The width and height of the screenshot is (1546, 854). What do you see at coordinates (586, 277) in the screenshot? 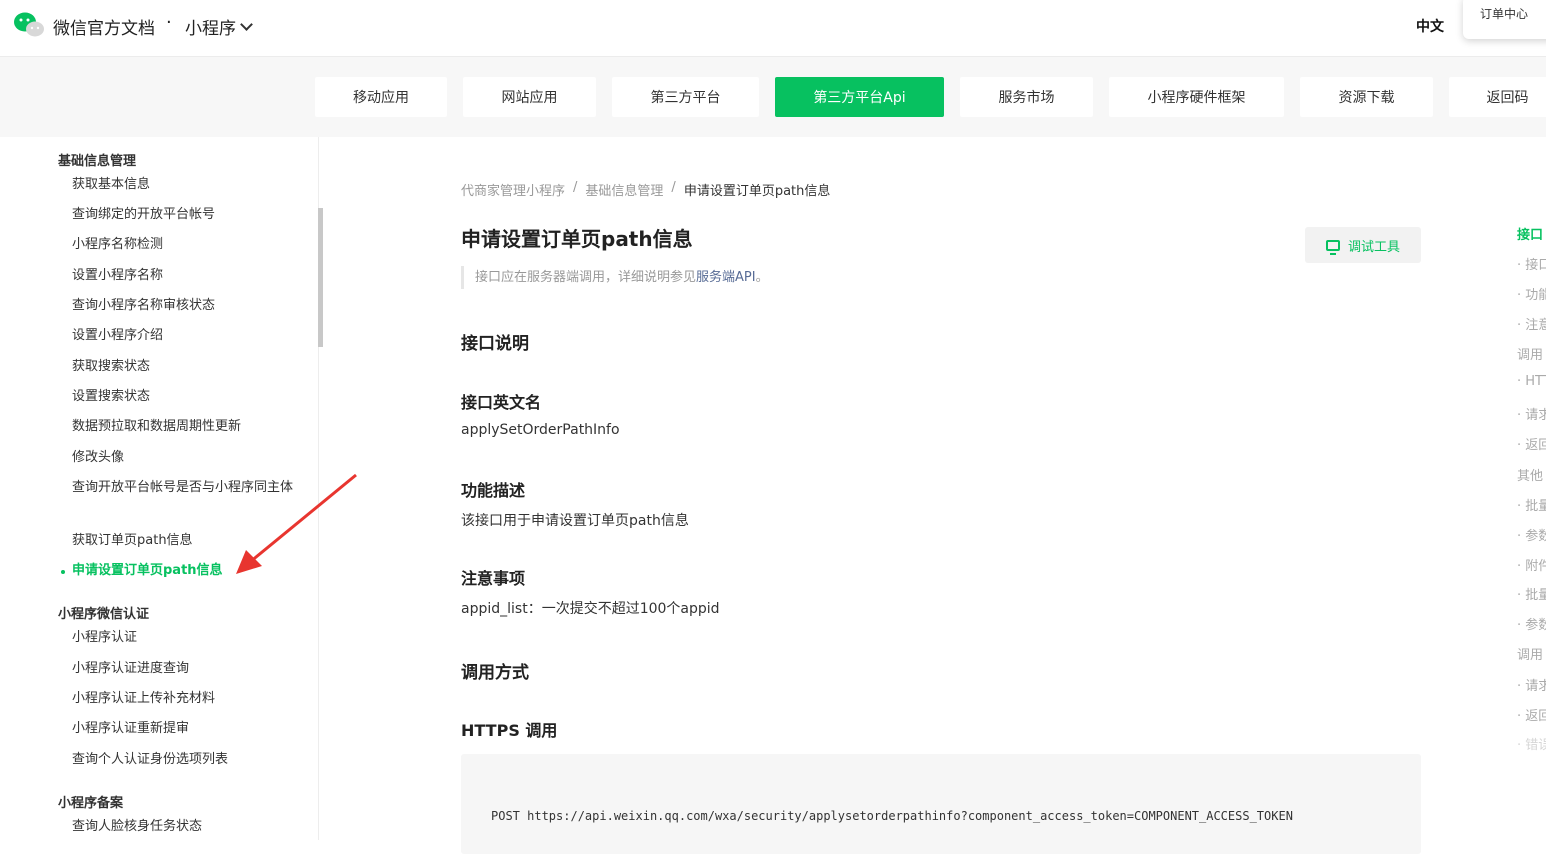
I see `note-text: 接口应在服务器端调用，详细说明参见` at bounding box center [586, 277].